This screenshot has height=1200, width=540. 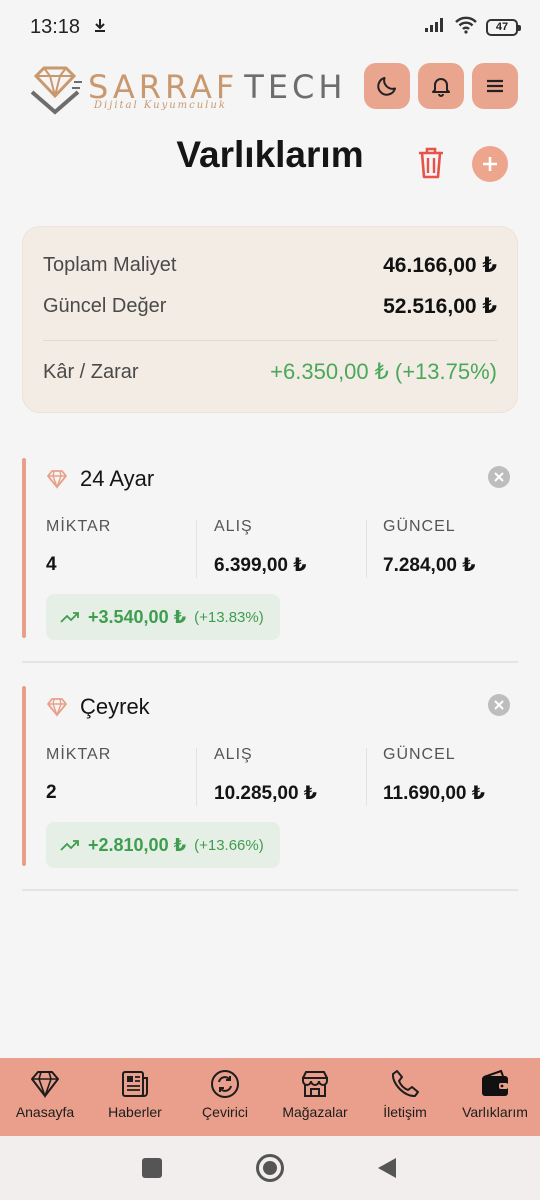 I want to click on nav-assets: Varlıklarım, so click(x=495, y=1089).